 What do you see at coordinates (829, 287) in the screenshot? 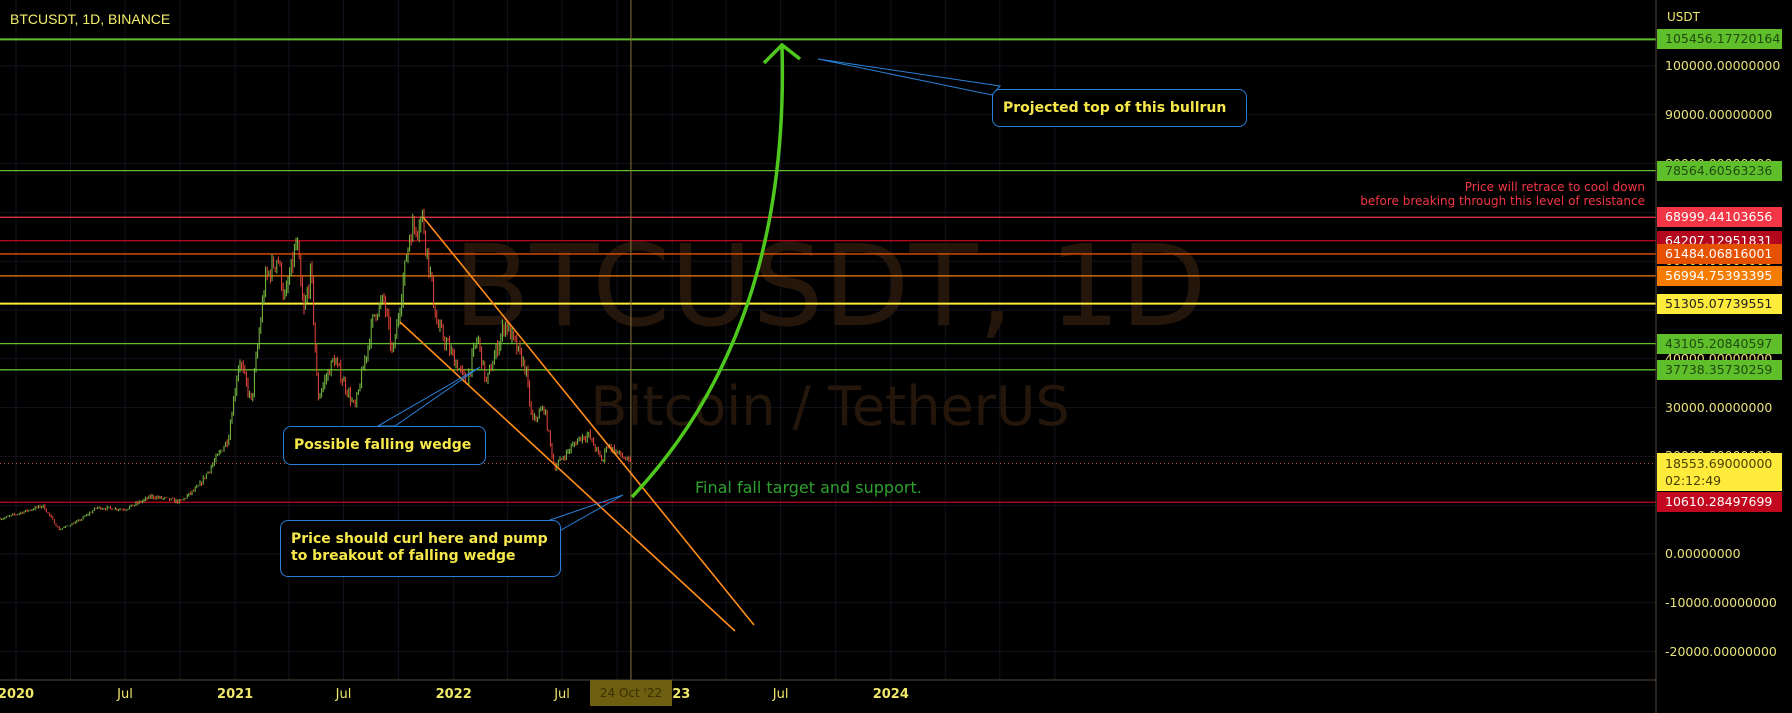
I see `watermark-symbol: BTCUSDT, 1D` at bounding box center [829, 287].